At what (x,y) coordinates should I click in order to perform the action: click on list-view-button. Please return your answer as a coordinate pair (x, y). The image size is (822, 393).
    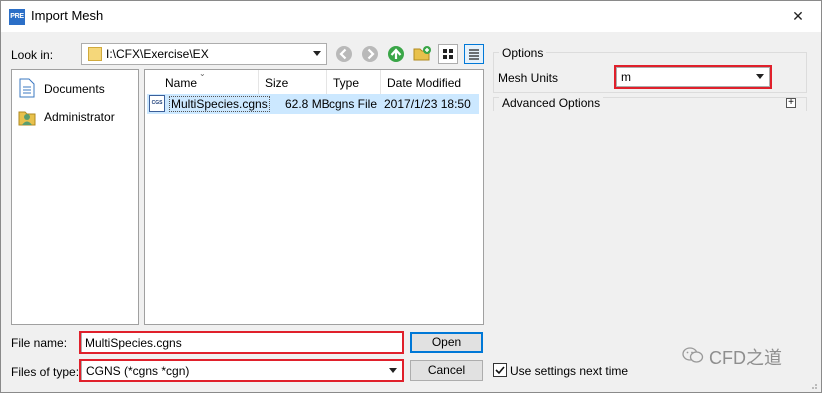
    Looking at the image, I should click on (448, 54).